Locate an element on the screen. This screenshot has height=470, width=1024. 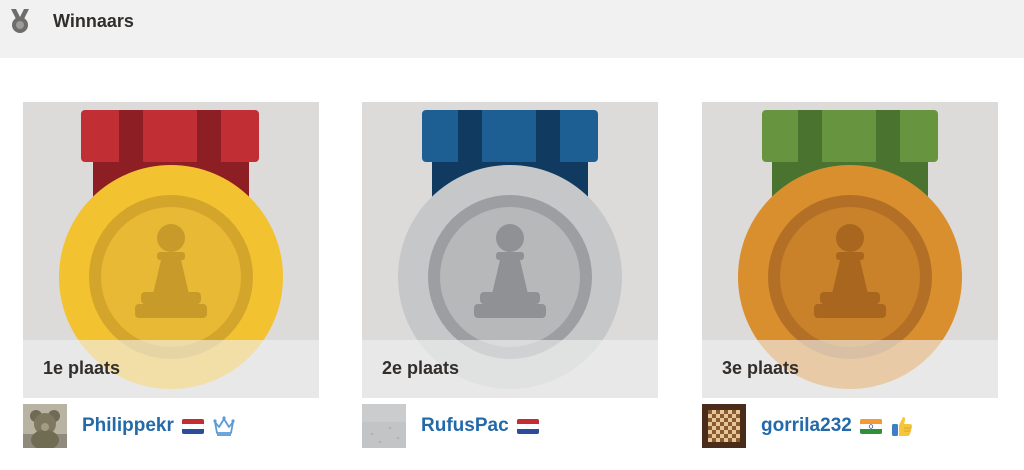
winner-row-first: Philippekr is located at coordinates (129, 426).